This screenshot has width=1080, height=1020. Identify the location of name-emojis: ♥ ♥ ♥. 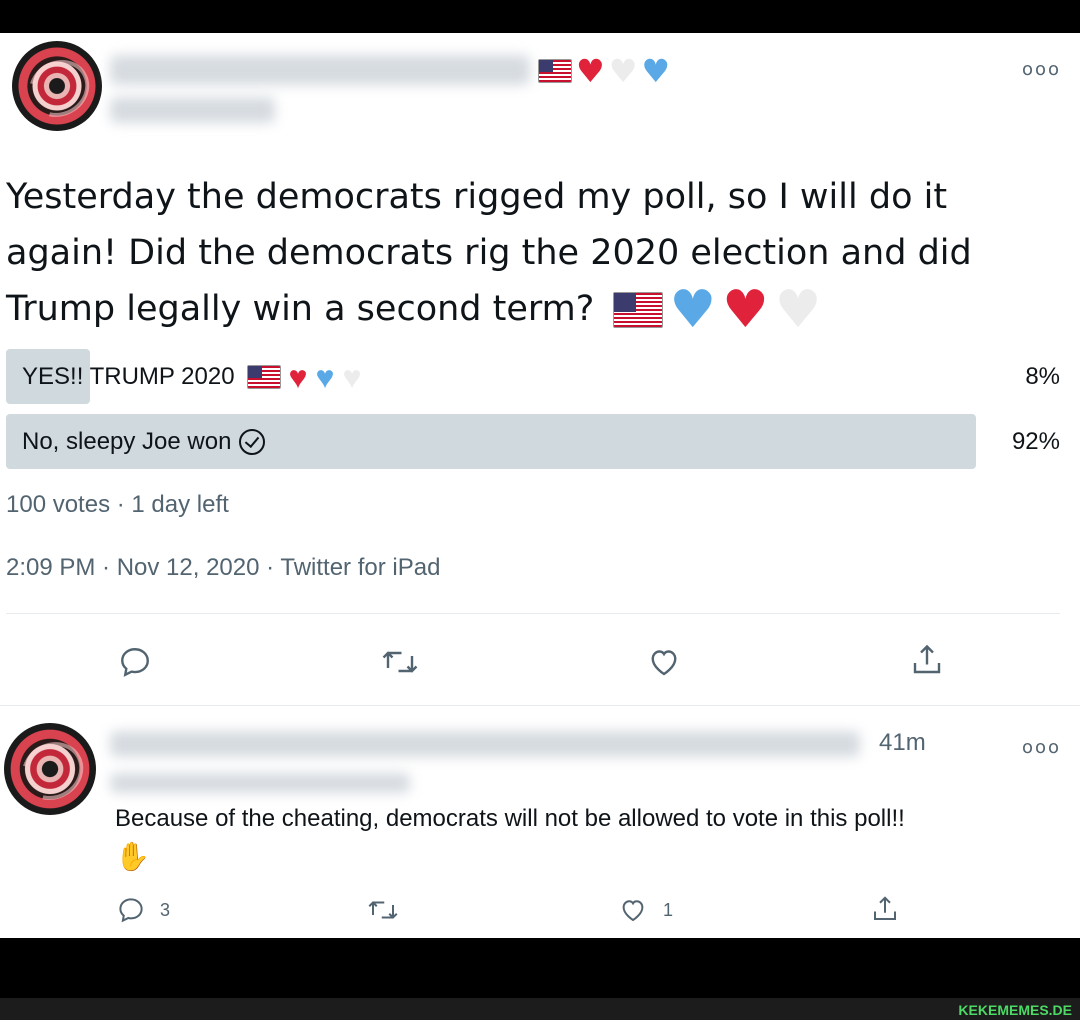
(604, 71).